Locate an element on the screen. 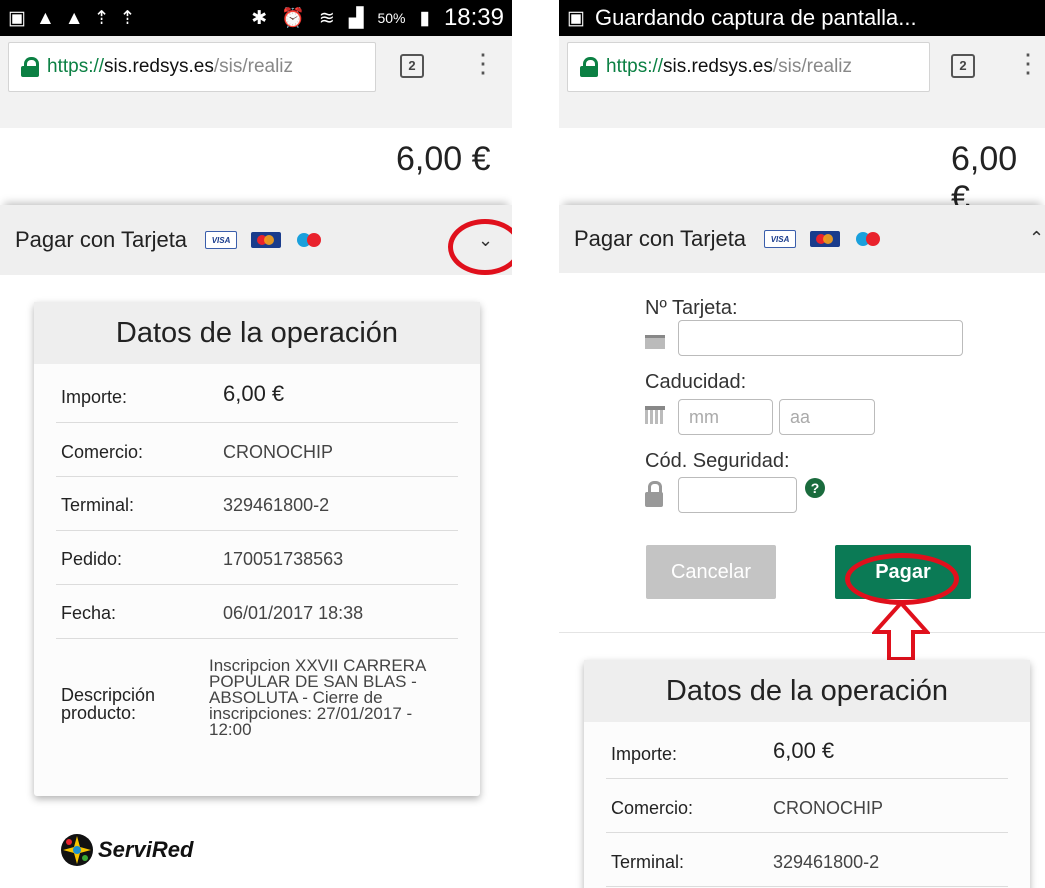 The image size is (1045, 888). servired-logo-icon is located at coordinates (77, 850).